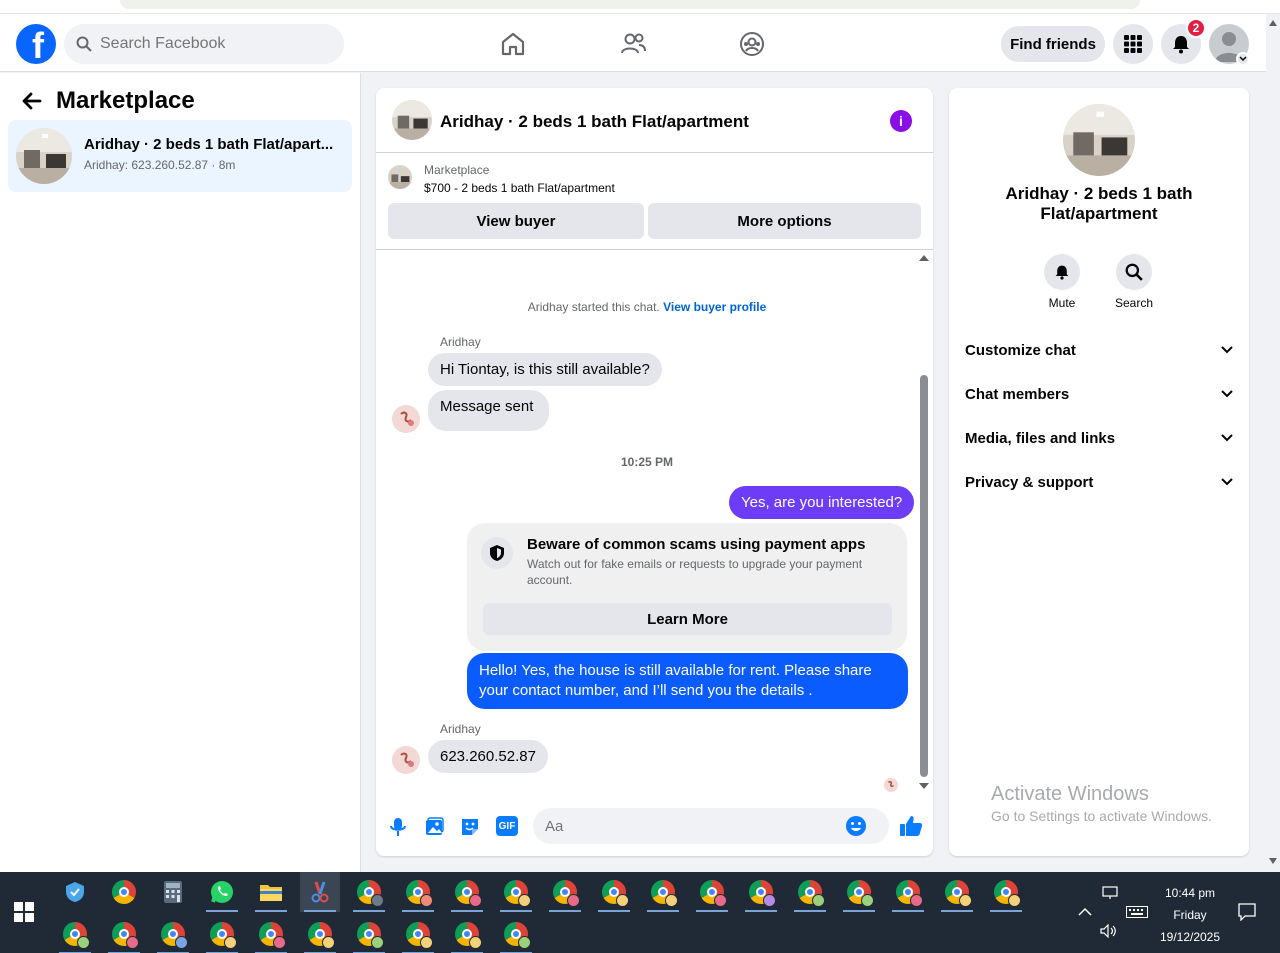 The width and height of the screenshot is (1280, 953). Describe the element at coordinates (822, 502) in the screenshot. I see `outgoing-message: Yes, are you interested?` at that location.